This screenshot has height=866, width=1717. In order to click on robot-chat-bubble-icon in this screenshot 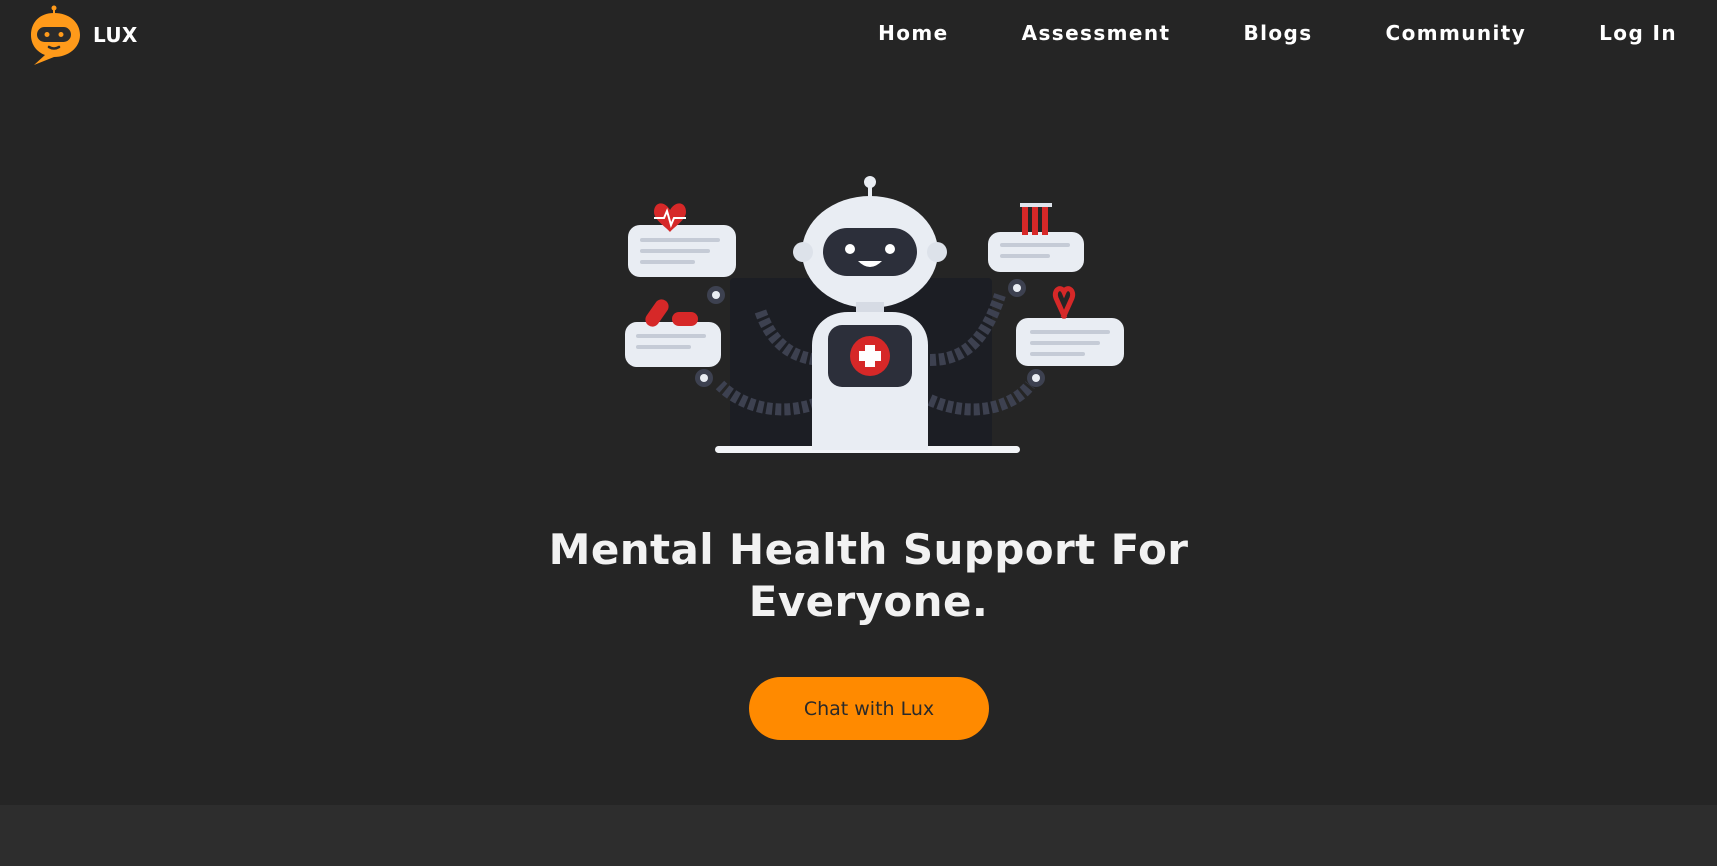, I will do `click(56, 35)`.